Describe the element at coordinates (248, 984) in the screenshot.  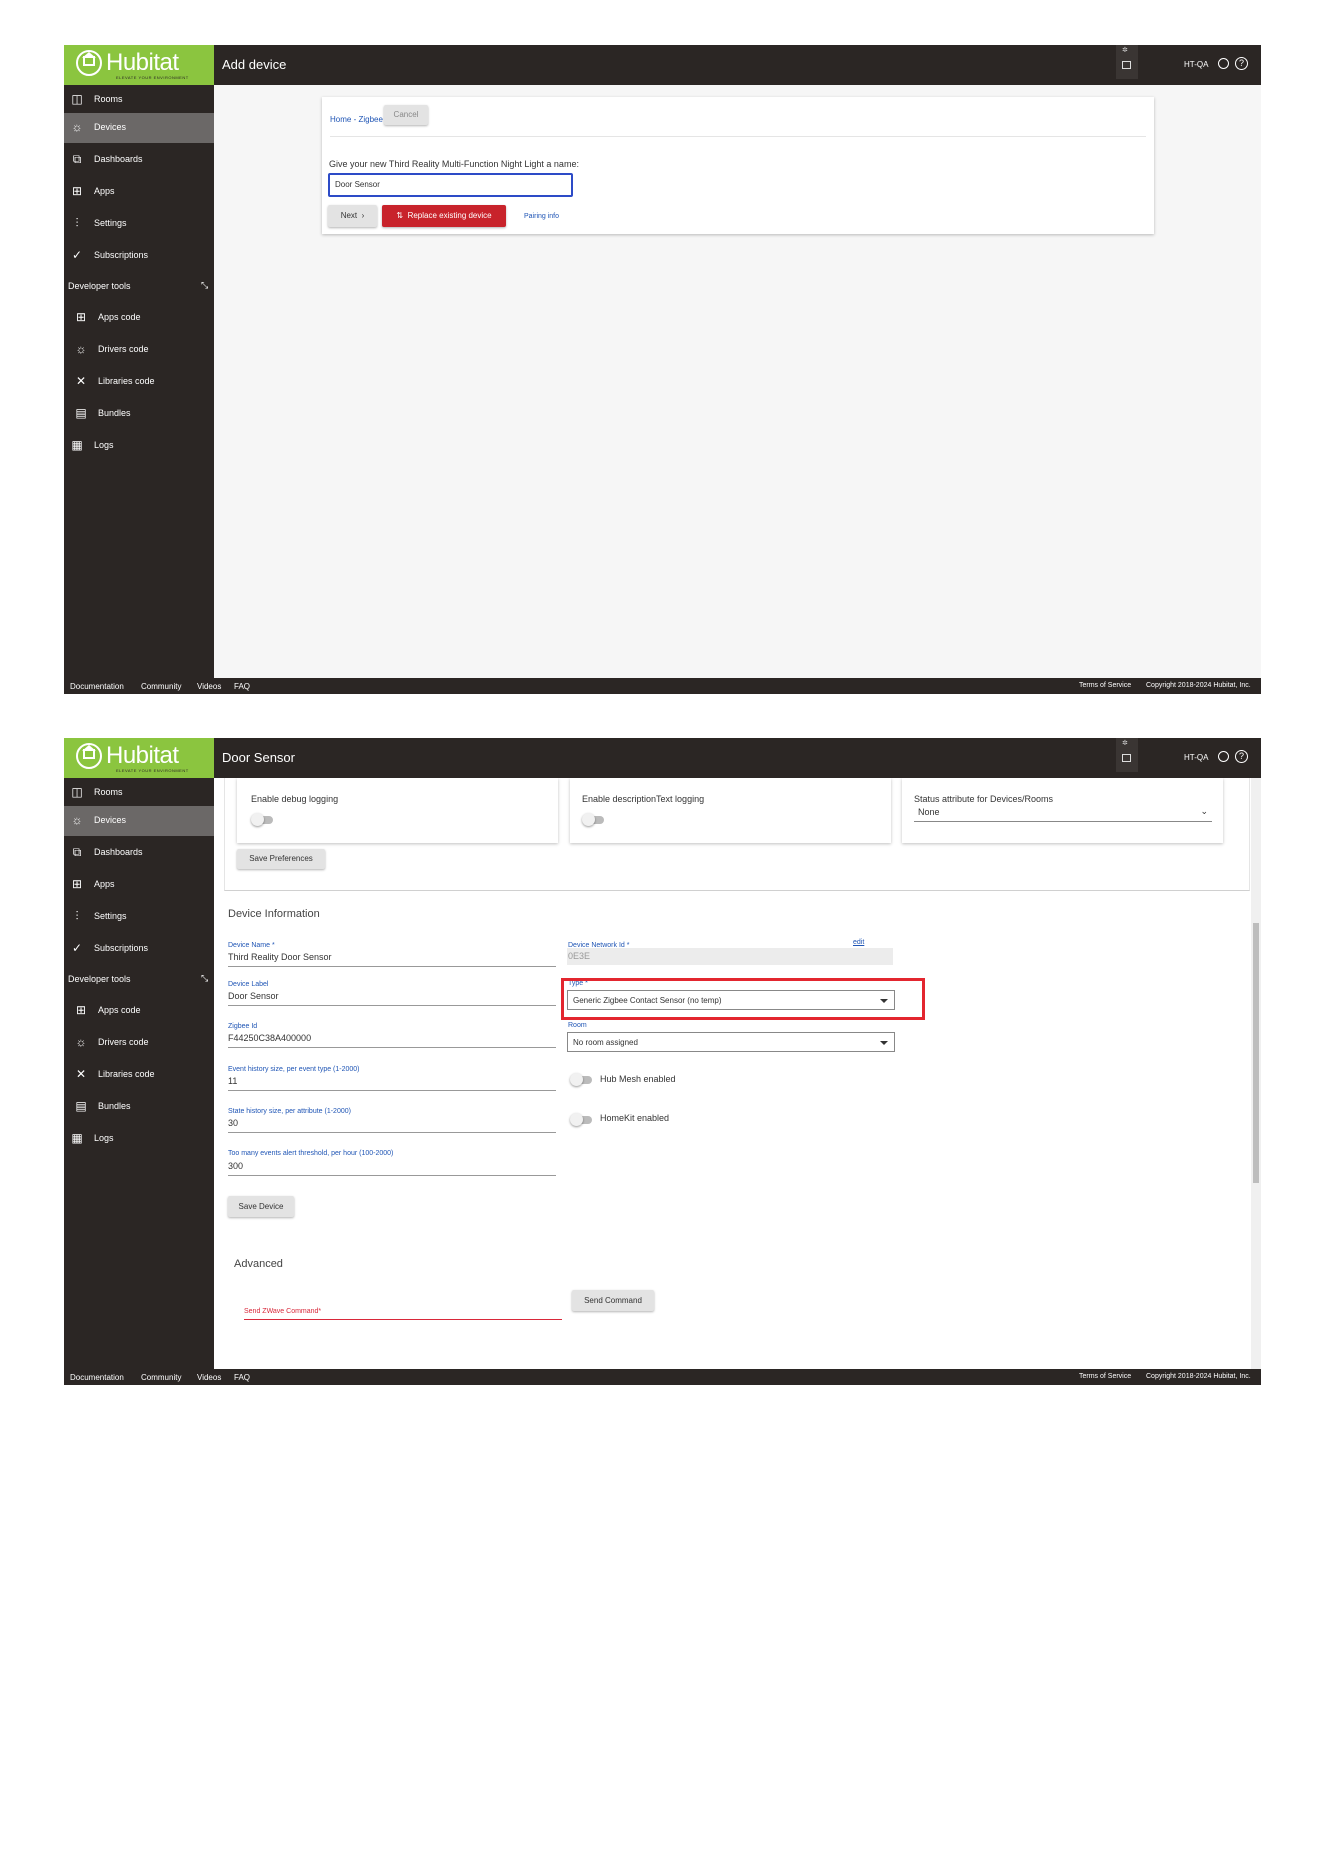
I see `device-label-label: Device Label` at that location.